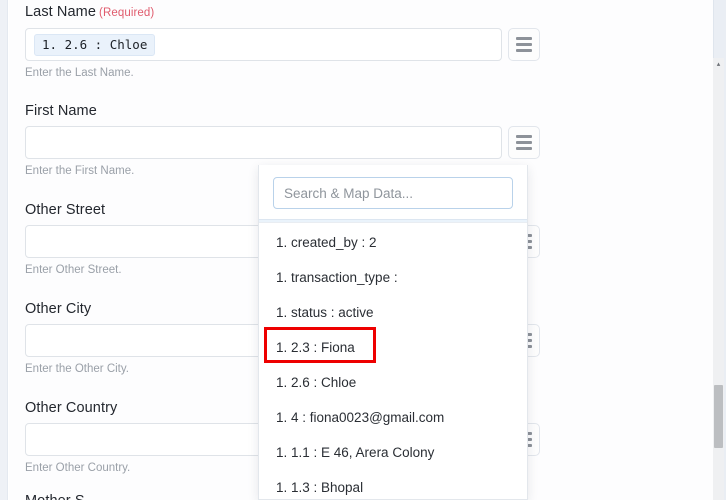 This screenshot has width=726, height=500. I want to click on page-left-gutter, so click(4, 250).